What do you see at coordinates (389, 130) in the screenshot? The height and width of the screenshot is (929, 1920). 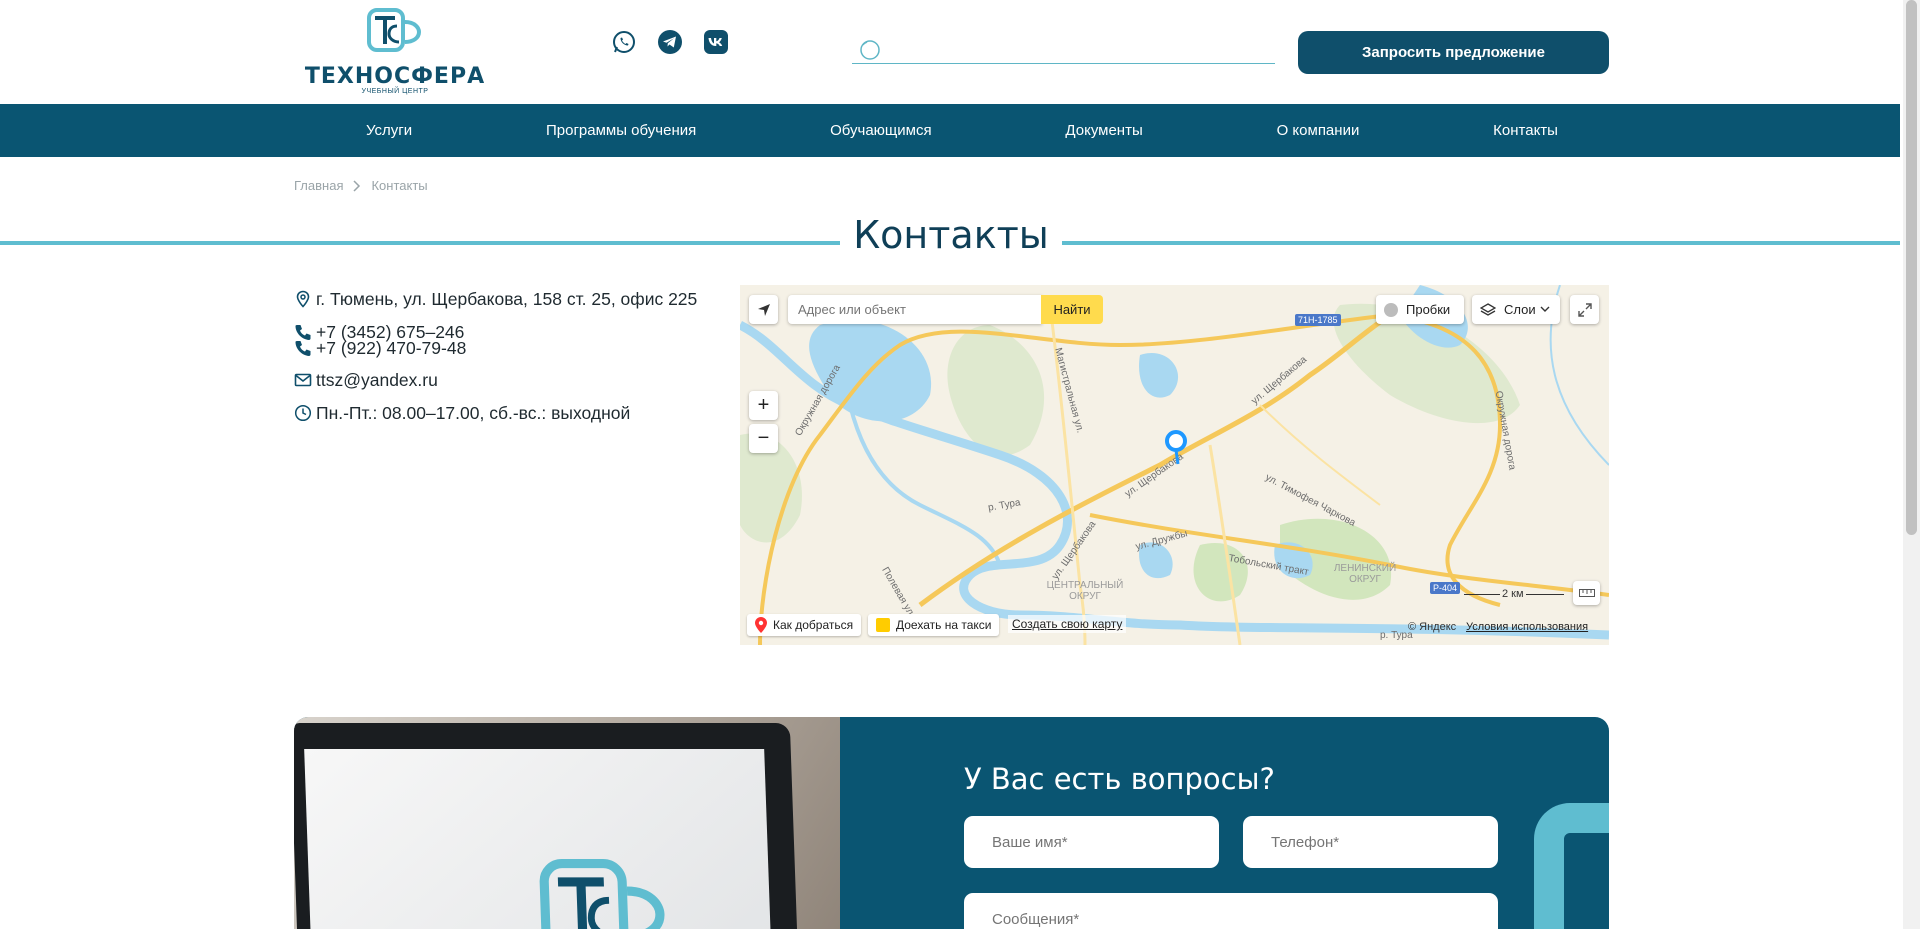 I see `nav-item-services: Услуги` at bounding box center [389, 130].